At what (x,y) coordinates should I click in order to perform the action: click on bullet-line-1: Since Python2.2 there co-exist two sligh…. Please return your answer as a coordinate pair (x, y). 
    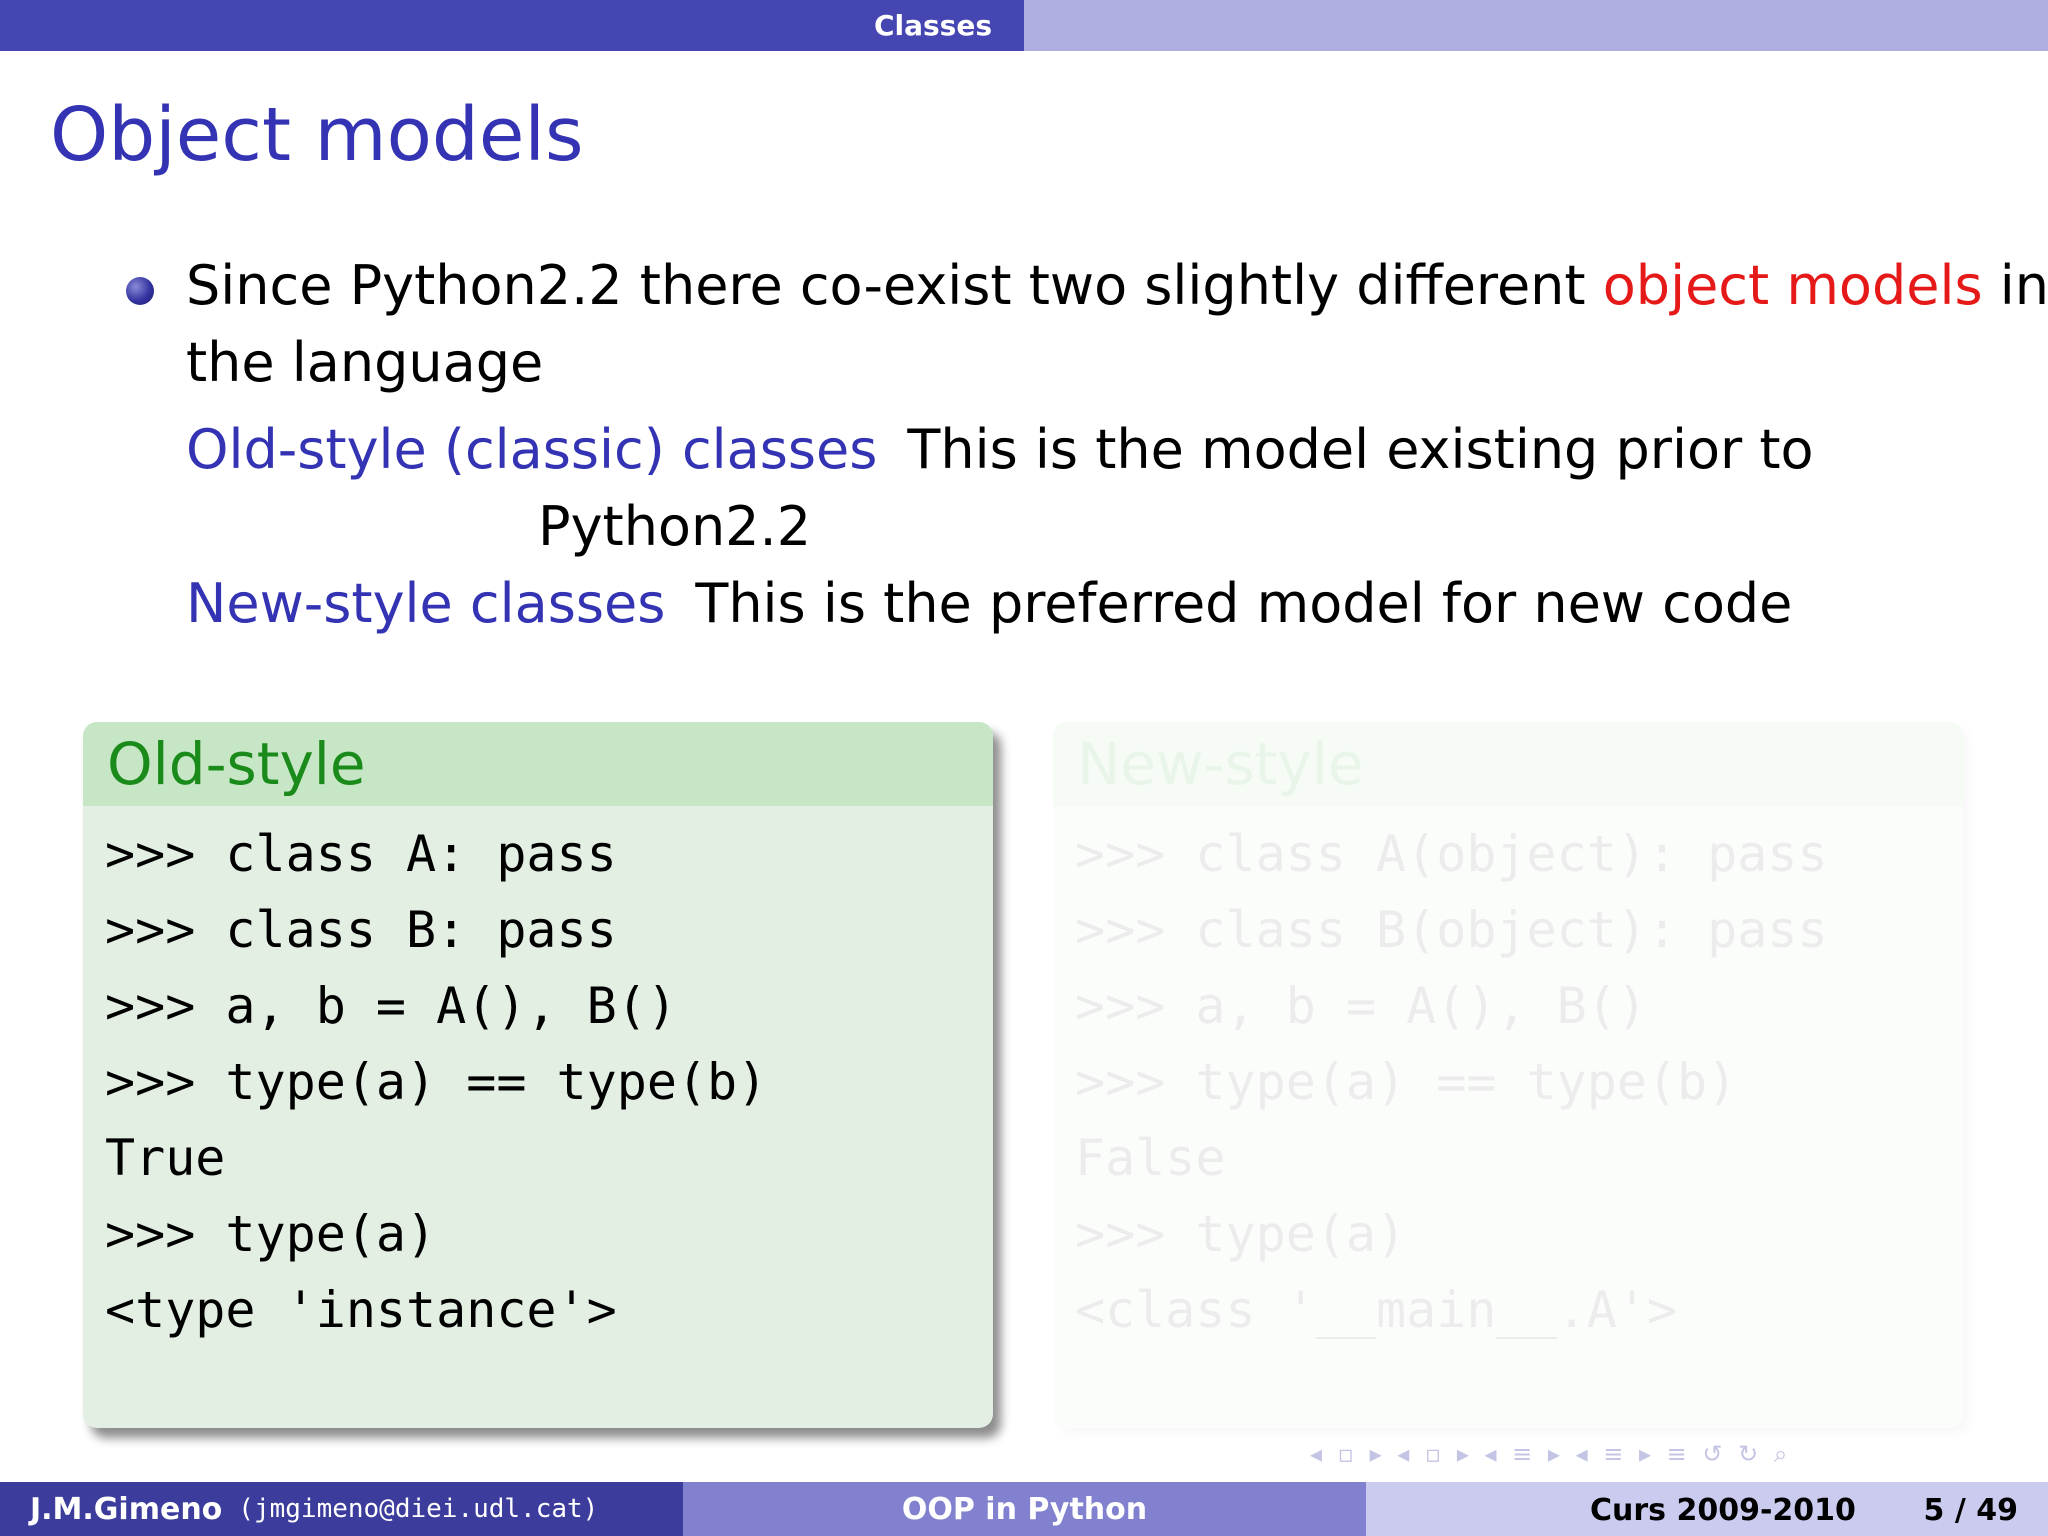
    Looking at the image, I should click on (1117, 286).